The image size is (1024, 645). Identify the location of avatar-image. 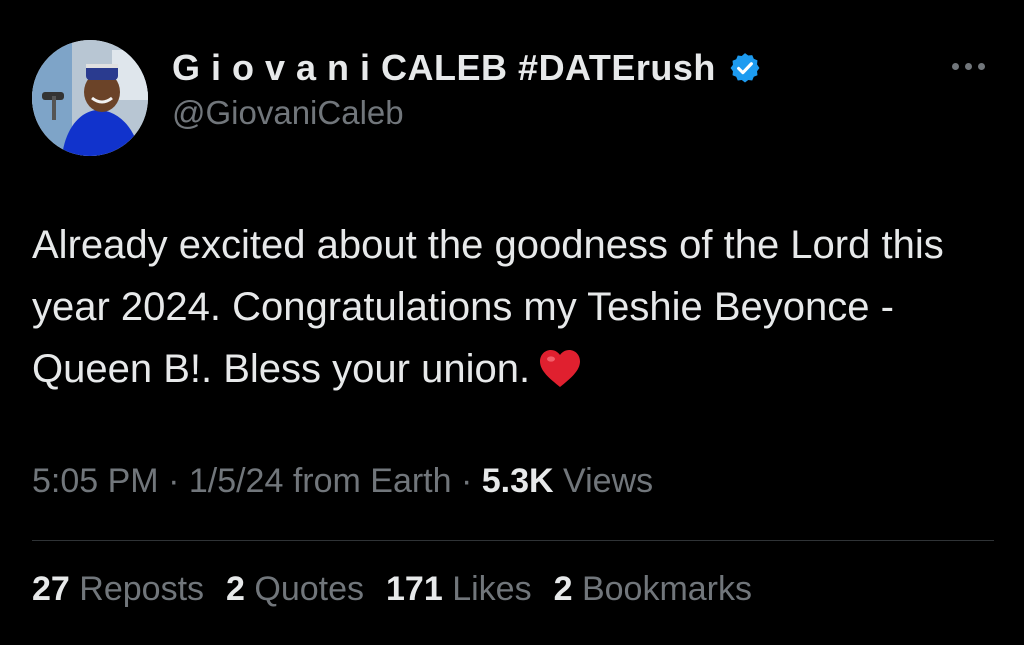
(90, 98).